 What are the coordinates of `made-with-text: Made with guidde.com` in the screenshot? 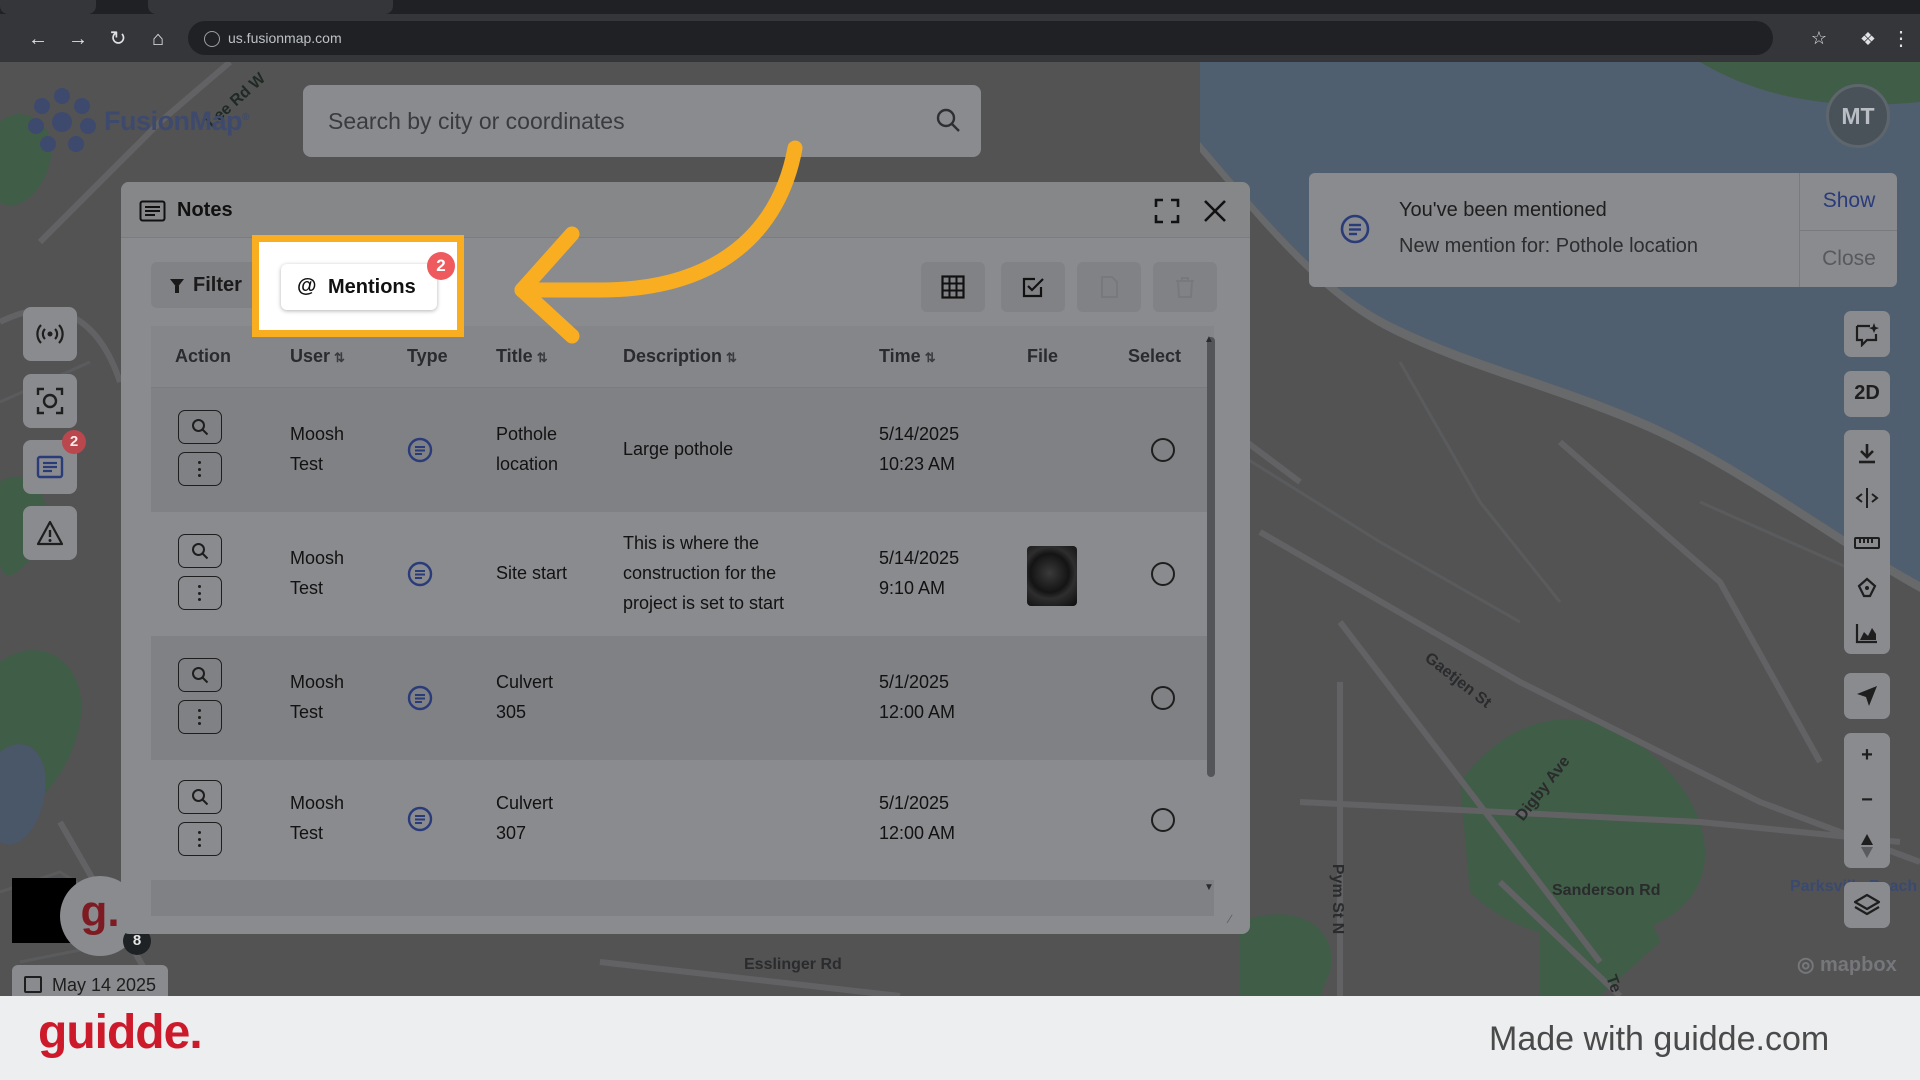 It's located at (1659, 1039).